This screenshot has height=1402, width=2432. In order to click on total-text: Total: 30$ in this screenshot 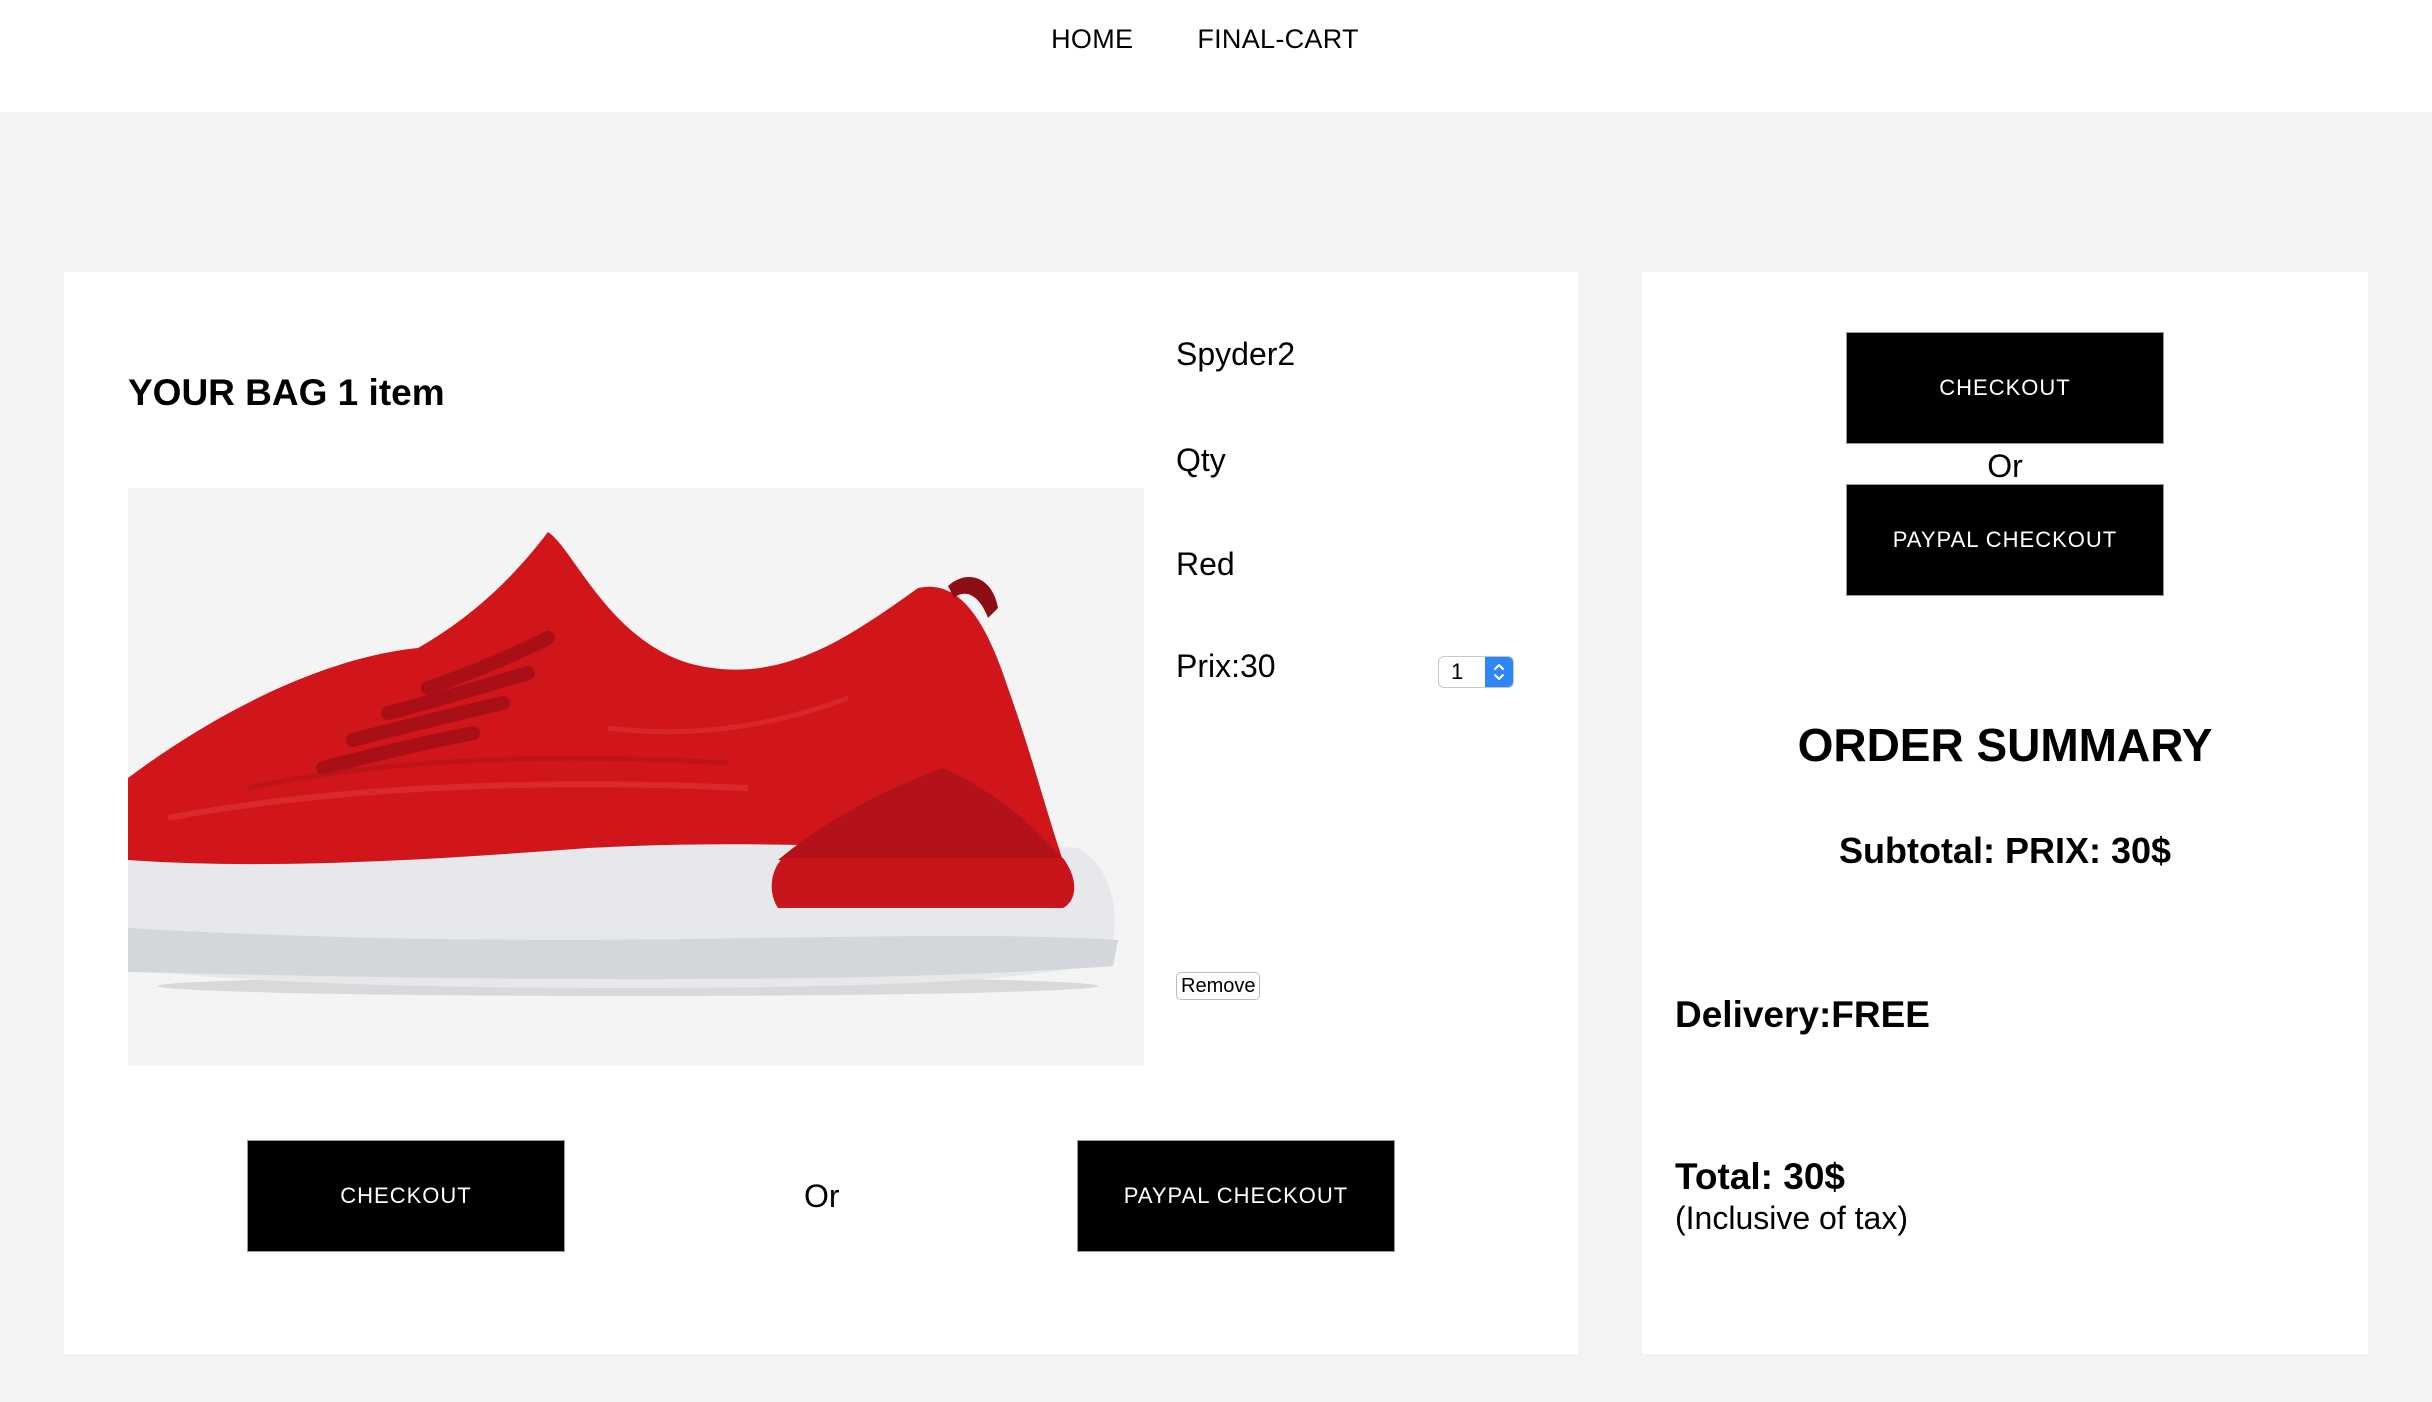, I will do `click(1760, 1176)`.